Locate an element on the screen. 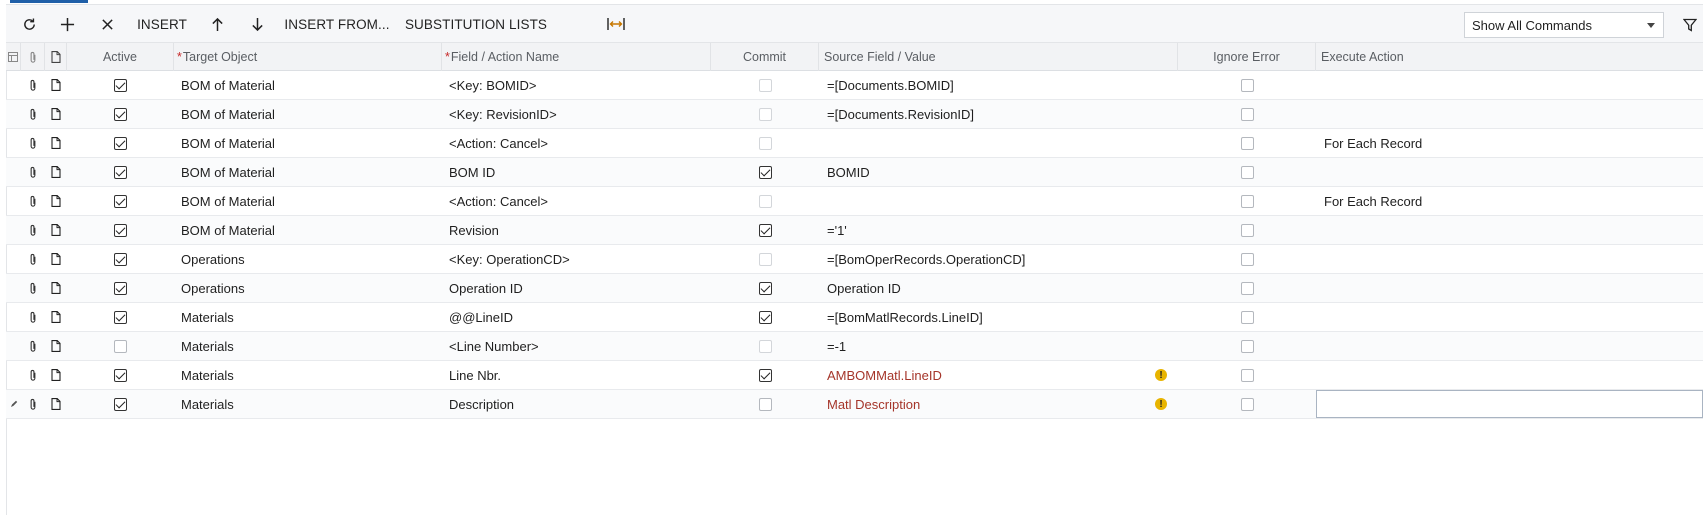 The height and width of the screenshot is (515, 1703). column-header-field-action: * Field / Action Name is located at coordinates (576, 57).